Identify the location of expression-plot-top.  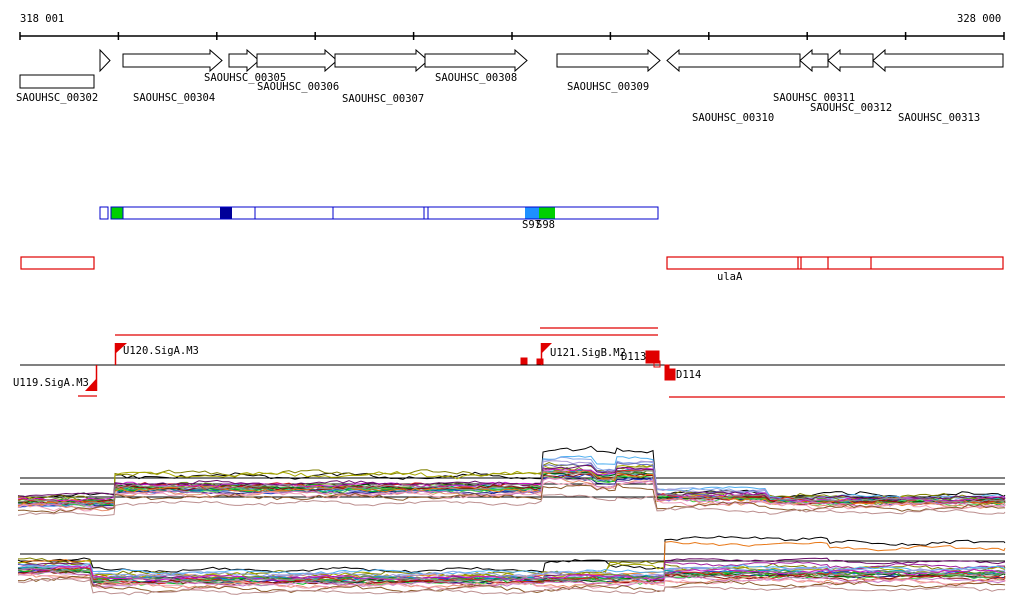
(511, 481).